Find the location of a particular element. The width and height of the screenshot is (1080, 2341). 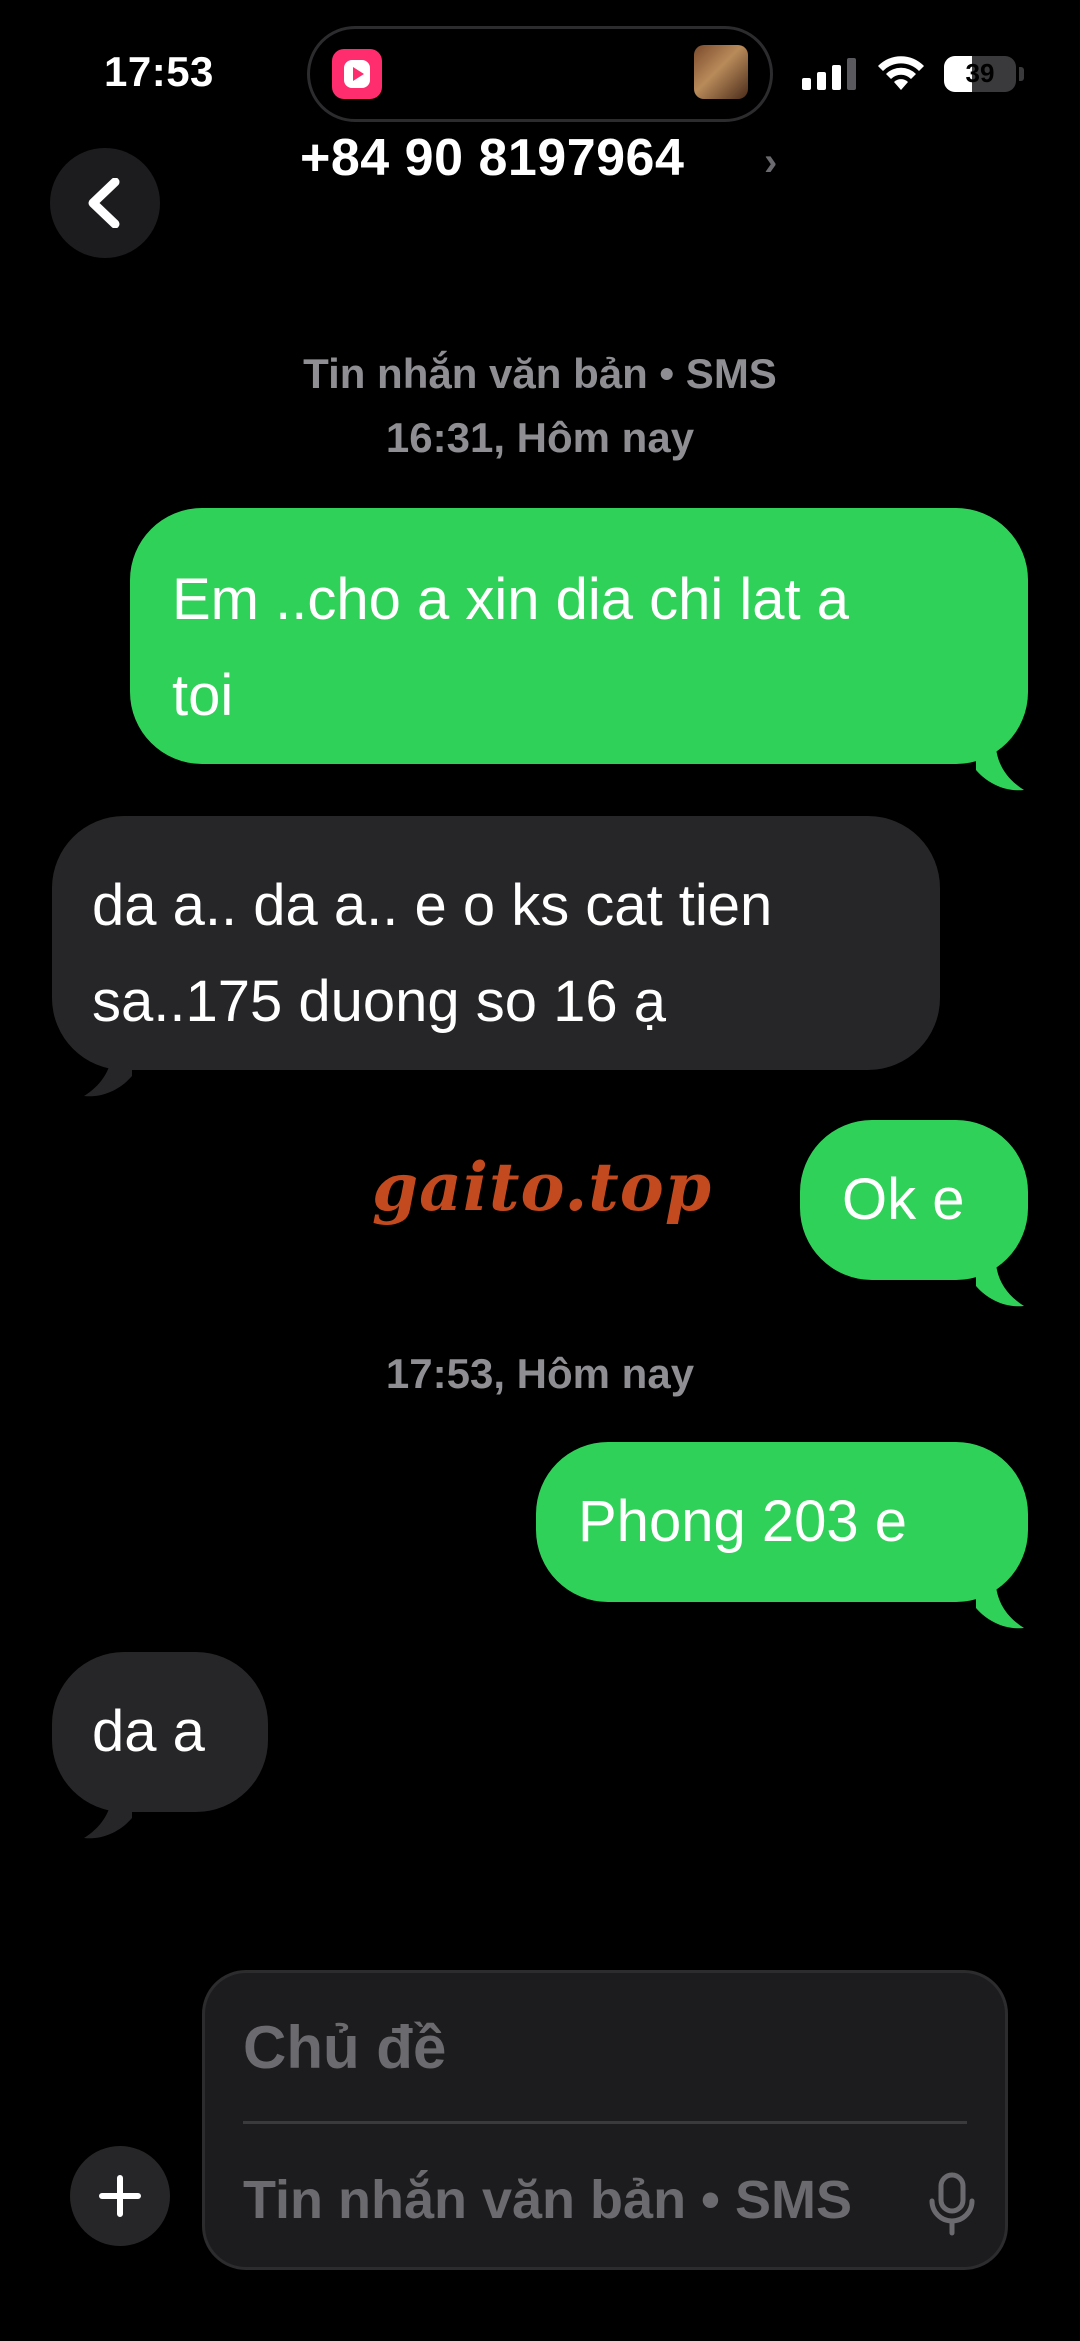

add-attachment-button is located at coordinates (120, 2196).